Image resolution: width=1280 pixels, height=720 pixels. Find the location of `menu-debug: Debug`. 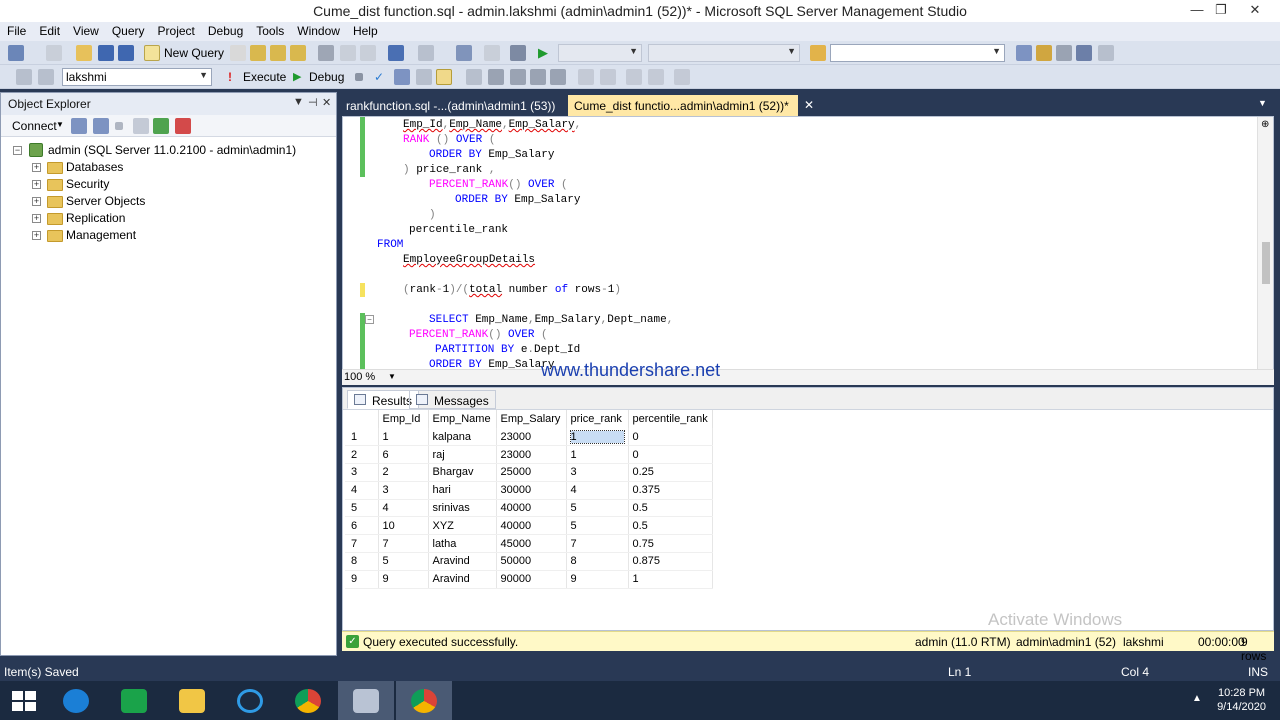

menu-debug: Debug is located at coordinates (225, 30).